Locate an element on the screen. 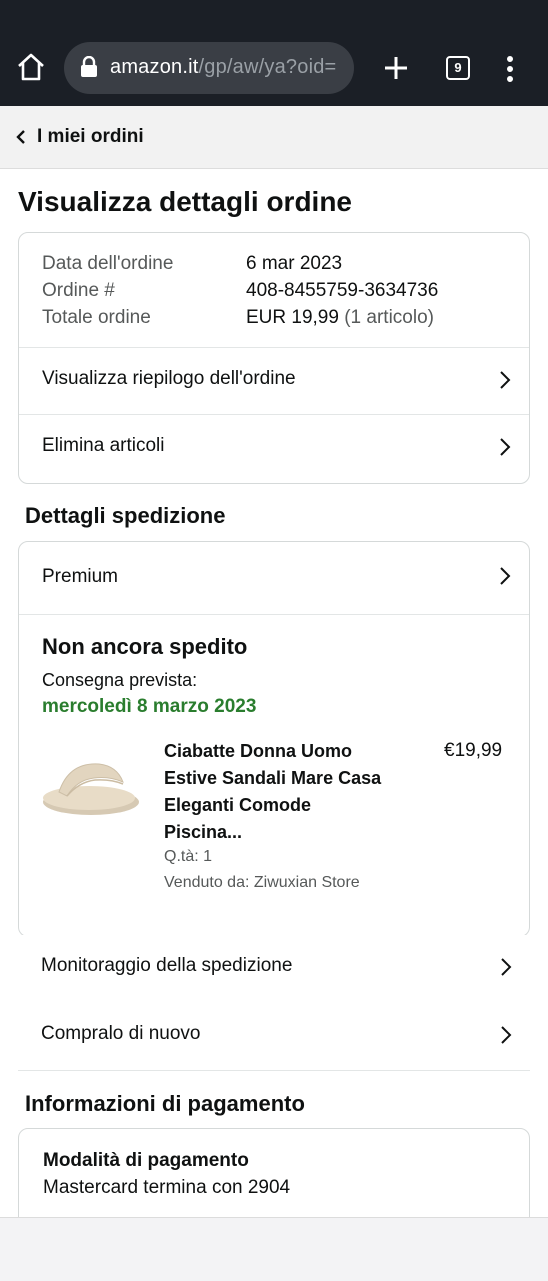 The image size is (548, 1281). back-to-orders: I miei ordini is located at coordinates (274, 137).